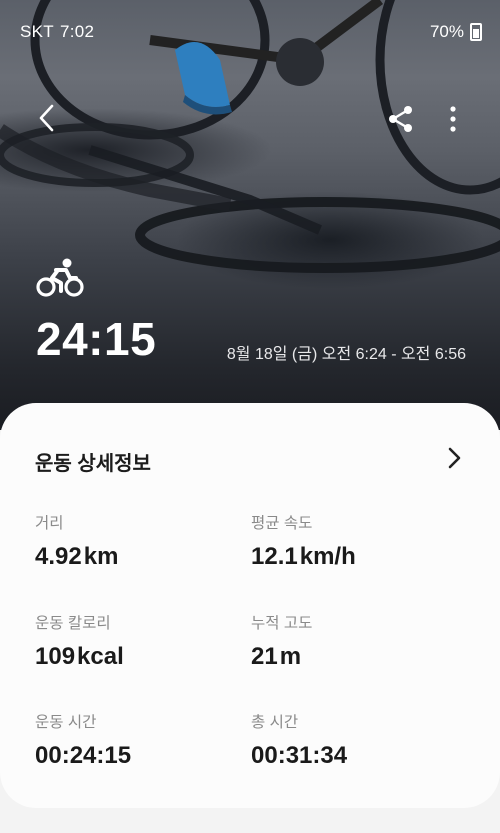 This screenshot has height=833, width=500. I want to click on stat-unit: kcal, so click(100, 656).